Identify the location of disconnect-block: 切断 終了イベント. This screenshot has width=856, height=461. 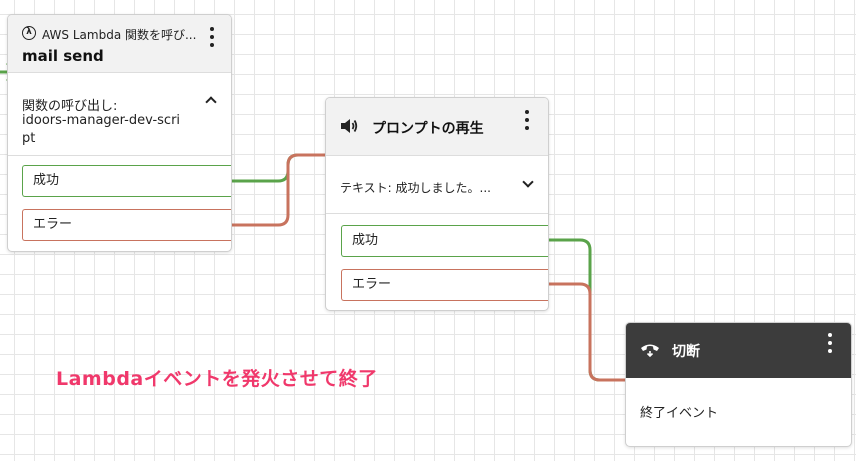
(738, 384).